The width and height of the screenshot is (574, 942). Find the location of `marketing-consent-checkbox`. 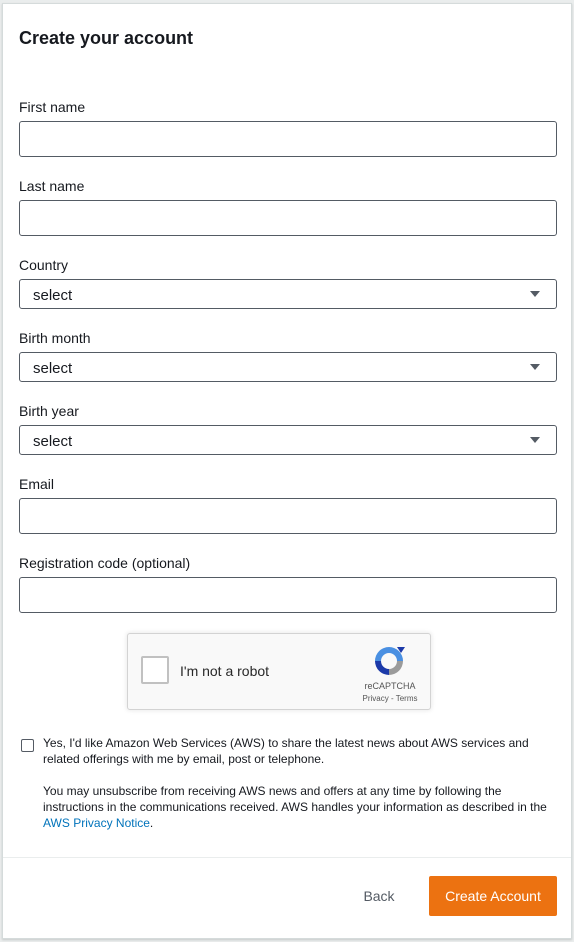

marketing-consent-checkbox is located at coordinates (27, 745).